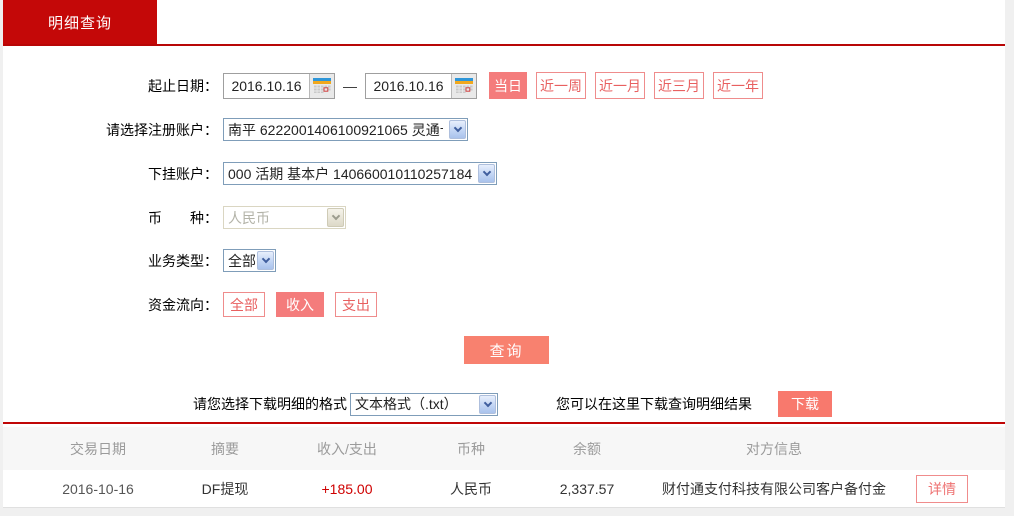 This screenshot has height=516, width=1014. Describe the element at coordinates (225, 488) in the screenshot. I see `cell-summary: DF提现` at that location.